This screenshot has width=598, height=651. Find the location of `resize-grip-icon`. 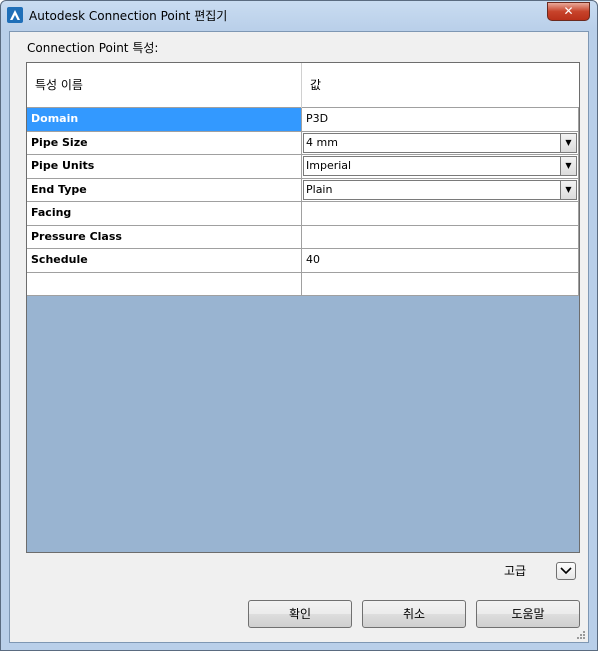

resize-grip-icon is located at coordinates (581, 635).